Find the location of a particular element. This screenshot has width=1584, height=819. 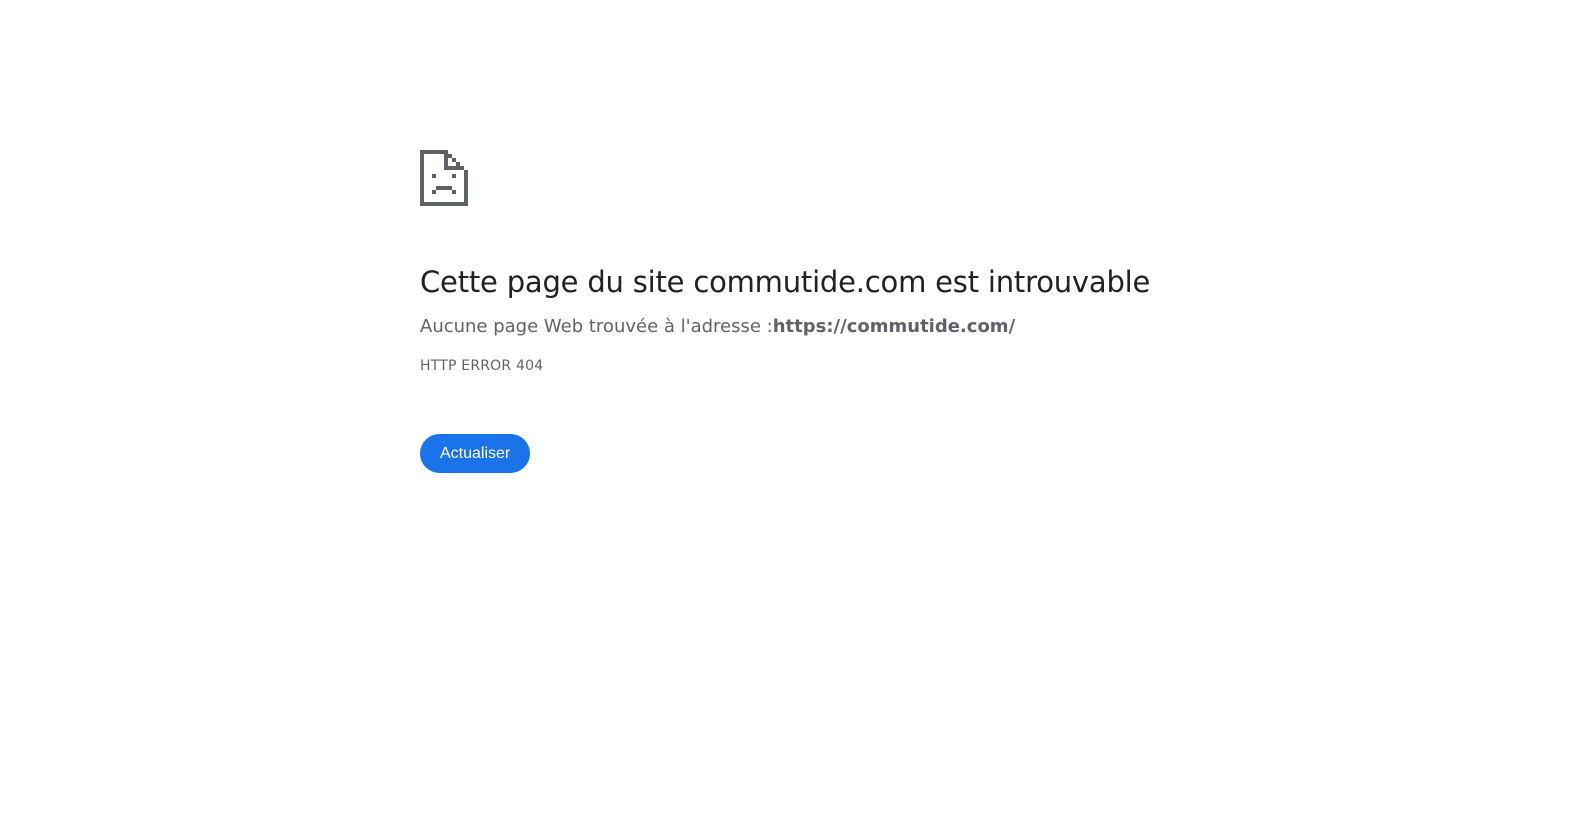

description-prefix: Aucune page Web trouvée à l'adresse : is located at coordinates (596, 326).